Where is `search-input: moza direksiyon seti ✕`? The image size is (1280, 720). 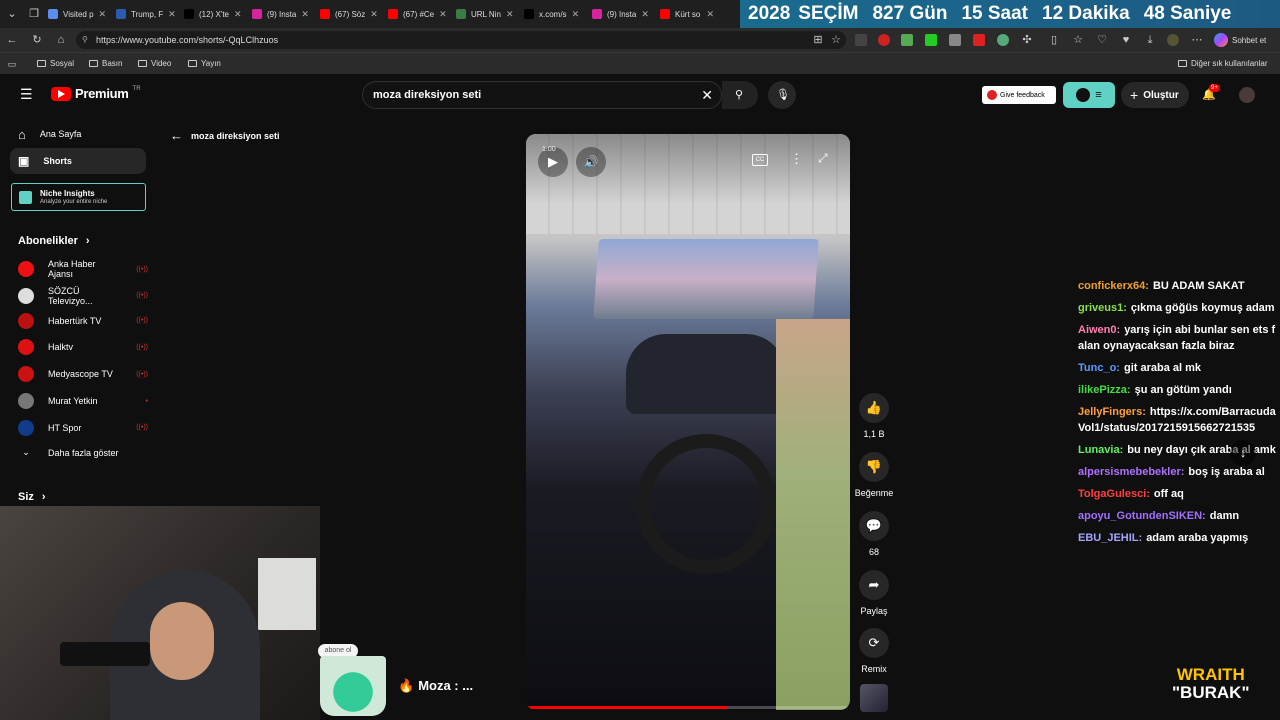
search-input: moza direksiyon seti ✕ is located at coordinates (542, 95).